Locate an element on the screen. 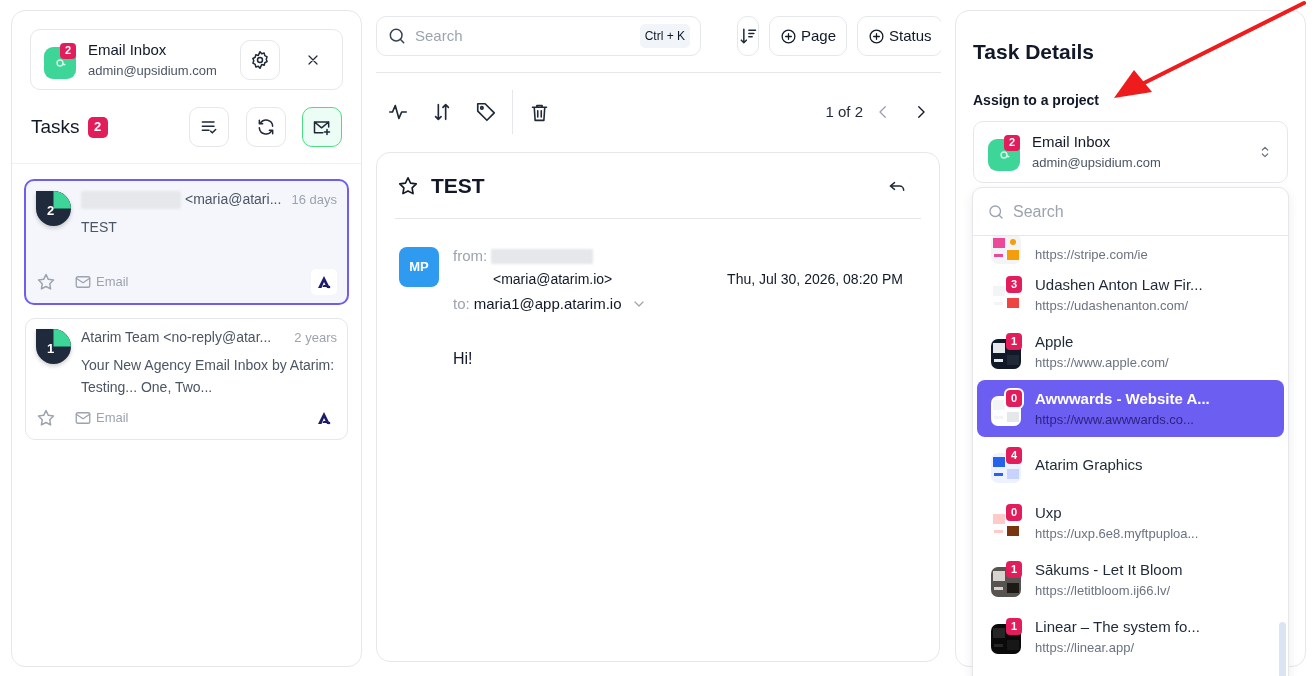 Image resolution: width=1314 pixels, height=676 pixels. count-badge: 4 is located at coordinates (1014, 455).